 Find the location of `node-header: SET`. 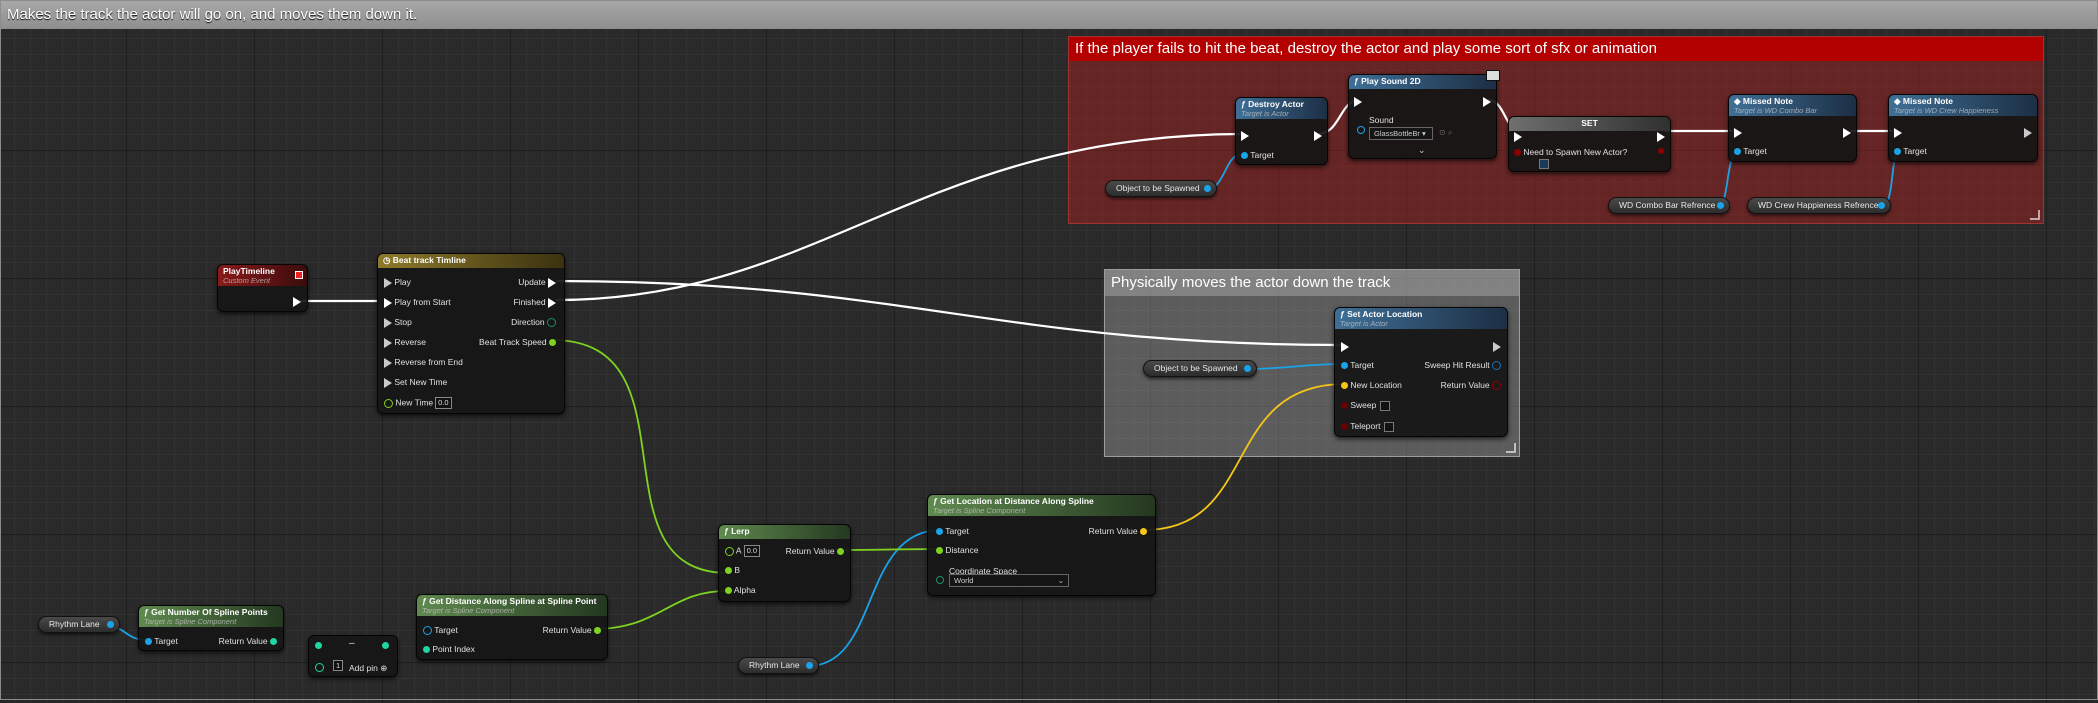

node-header: SET is located at coordinates (1589, 124).